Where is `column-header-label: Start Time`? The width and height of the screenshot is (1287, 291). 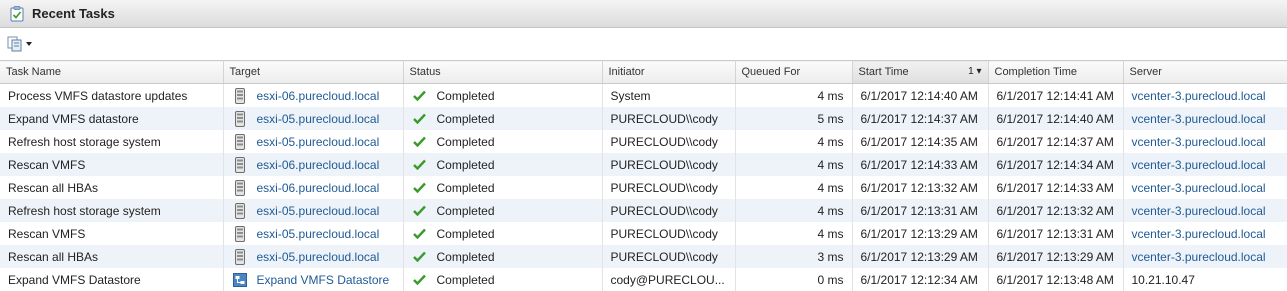
column-header-label: Start Time is located at coordinates (884, 72).